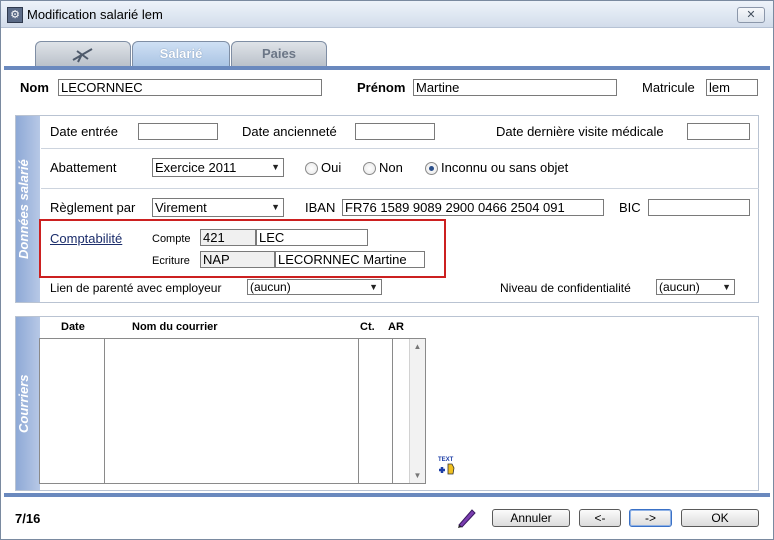  What do you see at coordinates (417, 346) in the screenshot?
I see `scroll-up-icon: ▲` at bounding box center [417, 346].